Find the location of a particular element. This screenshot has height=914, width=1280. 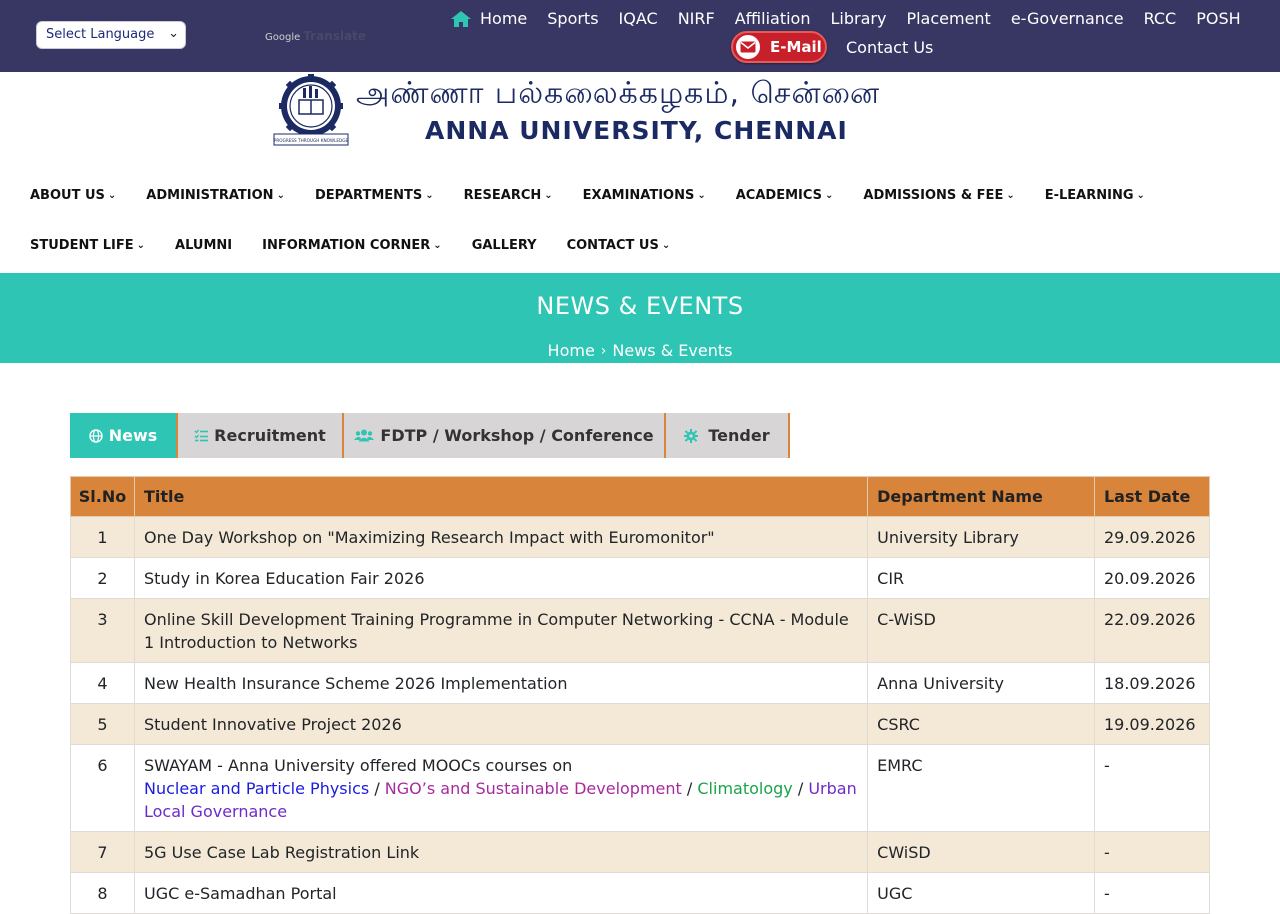

cell-title-link: 5G Use Case Lab Registration Link is located at coordinates (501, 852).